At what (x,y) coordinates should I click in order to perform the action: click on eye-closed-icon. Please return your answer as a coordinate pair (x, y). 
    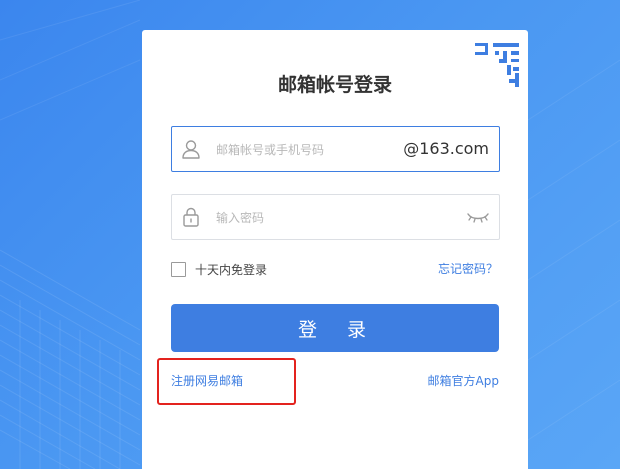
    Looking at the image, I should click on (478, 217).